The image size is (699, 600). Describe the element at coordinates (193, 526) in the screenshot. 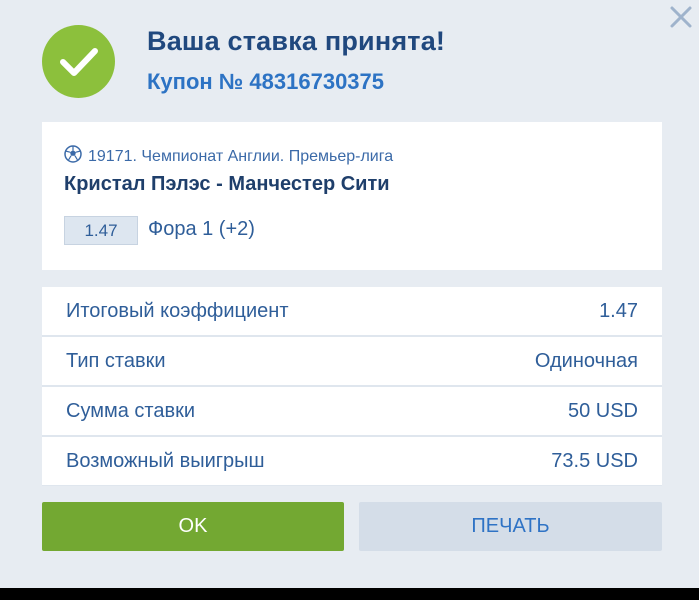

I see `ok-button: OK` at that location.